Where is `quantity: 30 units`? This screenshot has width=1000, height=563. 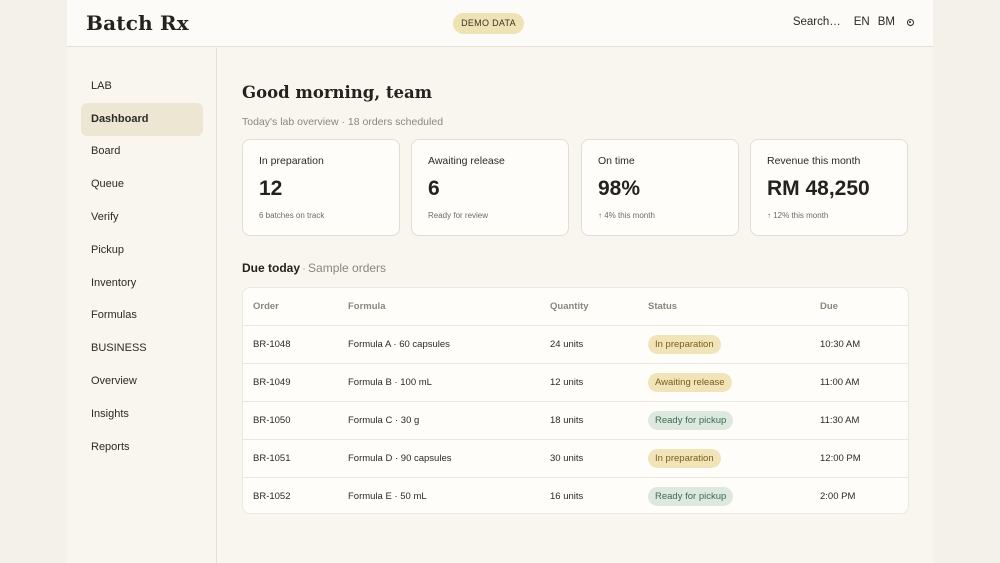
quantity: 30 units is located at coordinates (567, 458).